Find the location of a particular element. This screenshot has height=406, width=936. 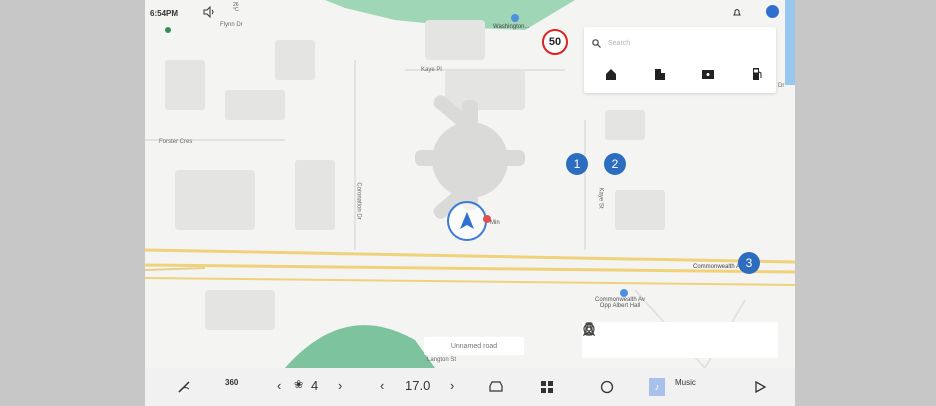

park-area is located at coordinates (360, 346).